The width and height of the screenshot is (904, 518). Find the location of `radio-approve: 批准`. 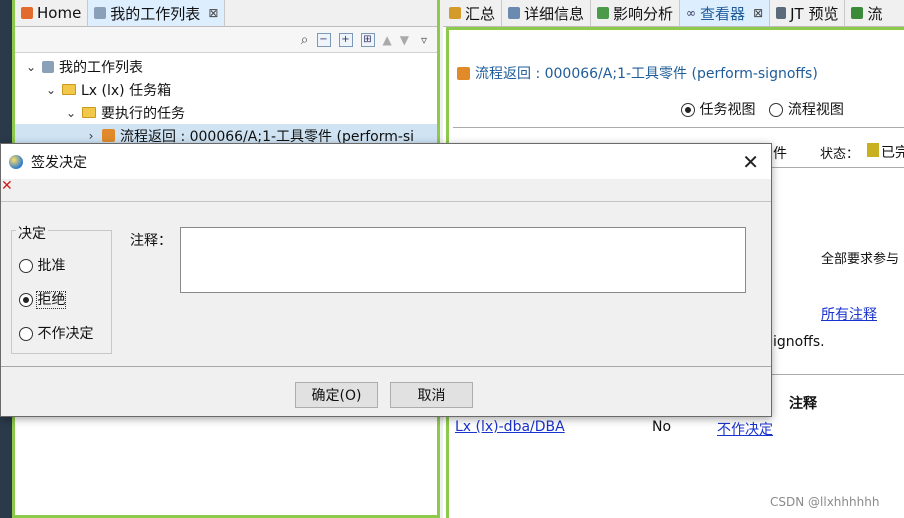

radio-approve: 批准 is located at coordinates (42, 265).